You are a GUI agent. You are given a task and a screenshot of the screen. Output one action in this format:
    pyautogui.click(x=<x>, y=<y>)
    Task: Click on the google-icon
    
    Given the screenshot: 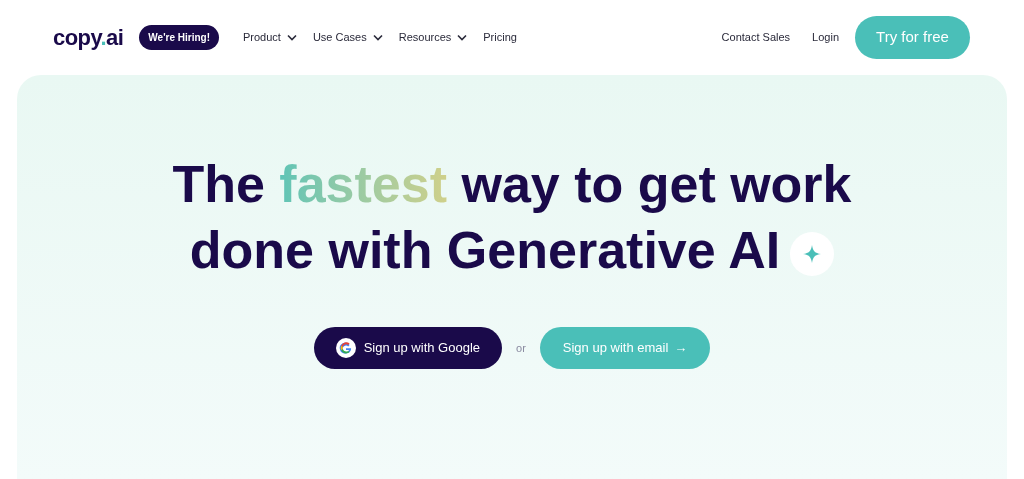 What is the action you would take?
    pyautogui.click(x=345, y=348)
    